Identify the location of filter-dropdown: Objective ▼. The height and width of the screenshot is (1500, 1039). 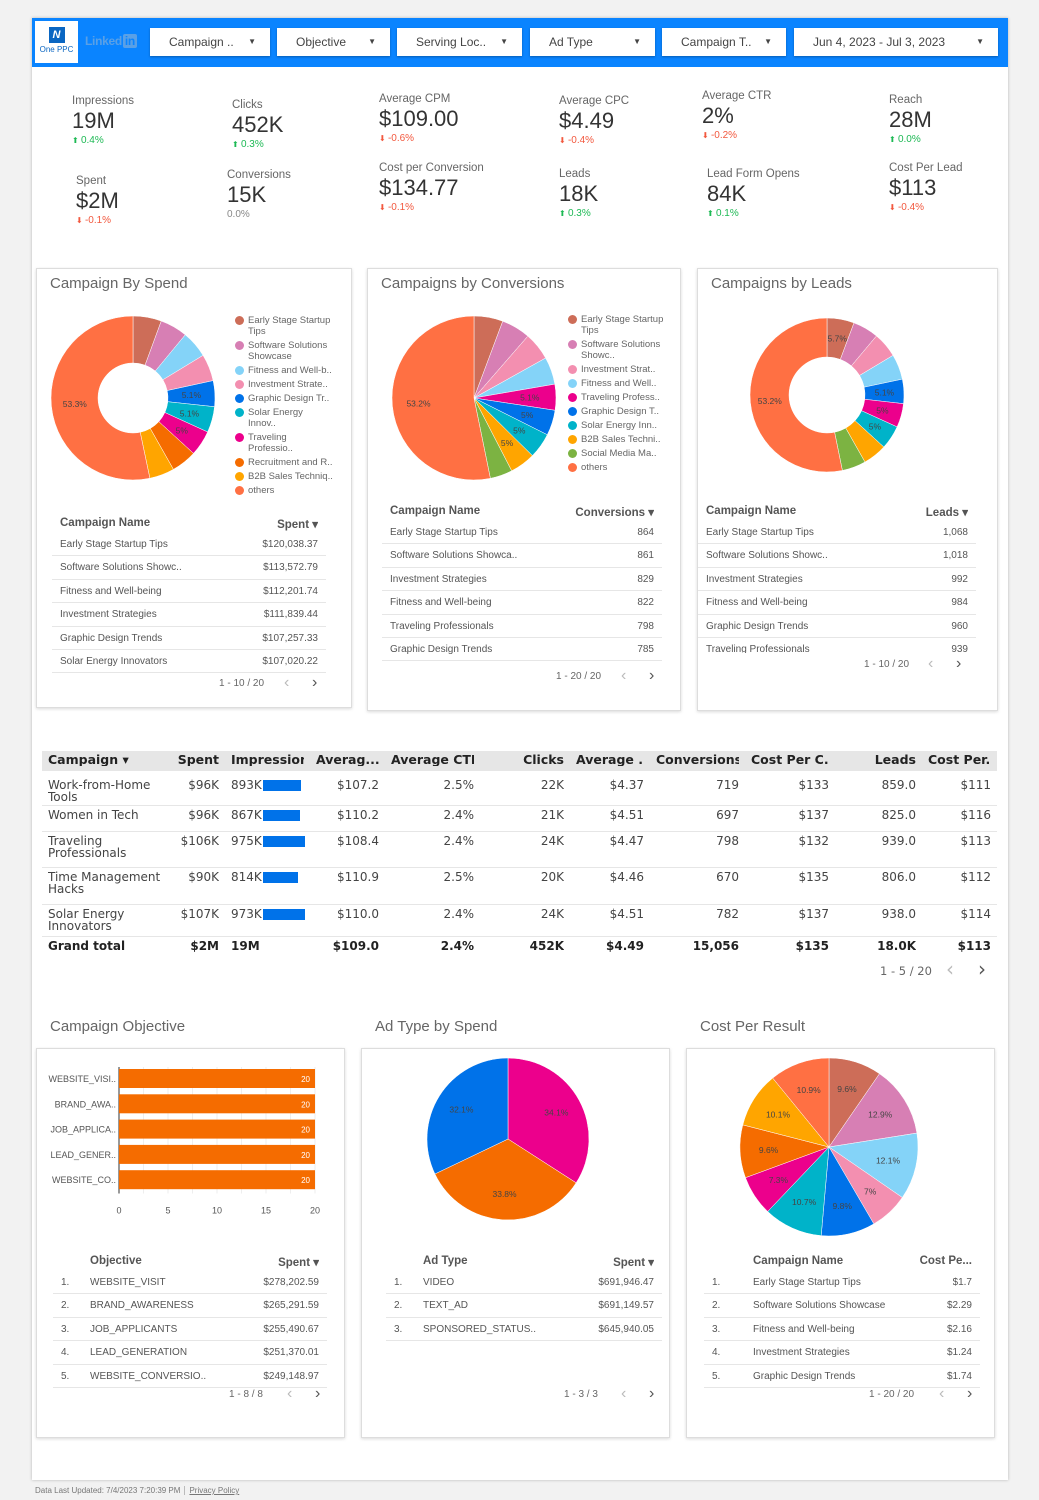
(333, 42).